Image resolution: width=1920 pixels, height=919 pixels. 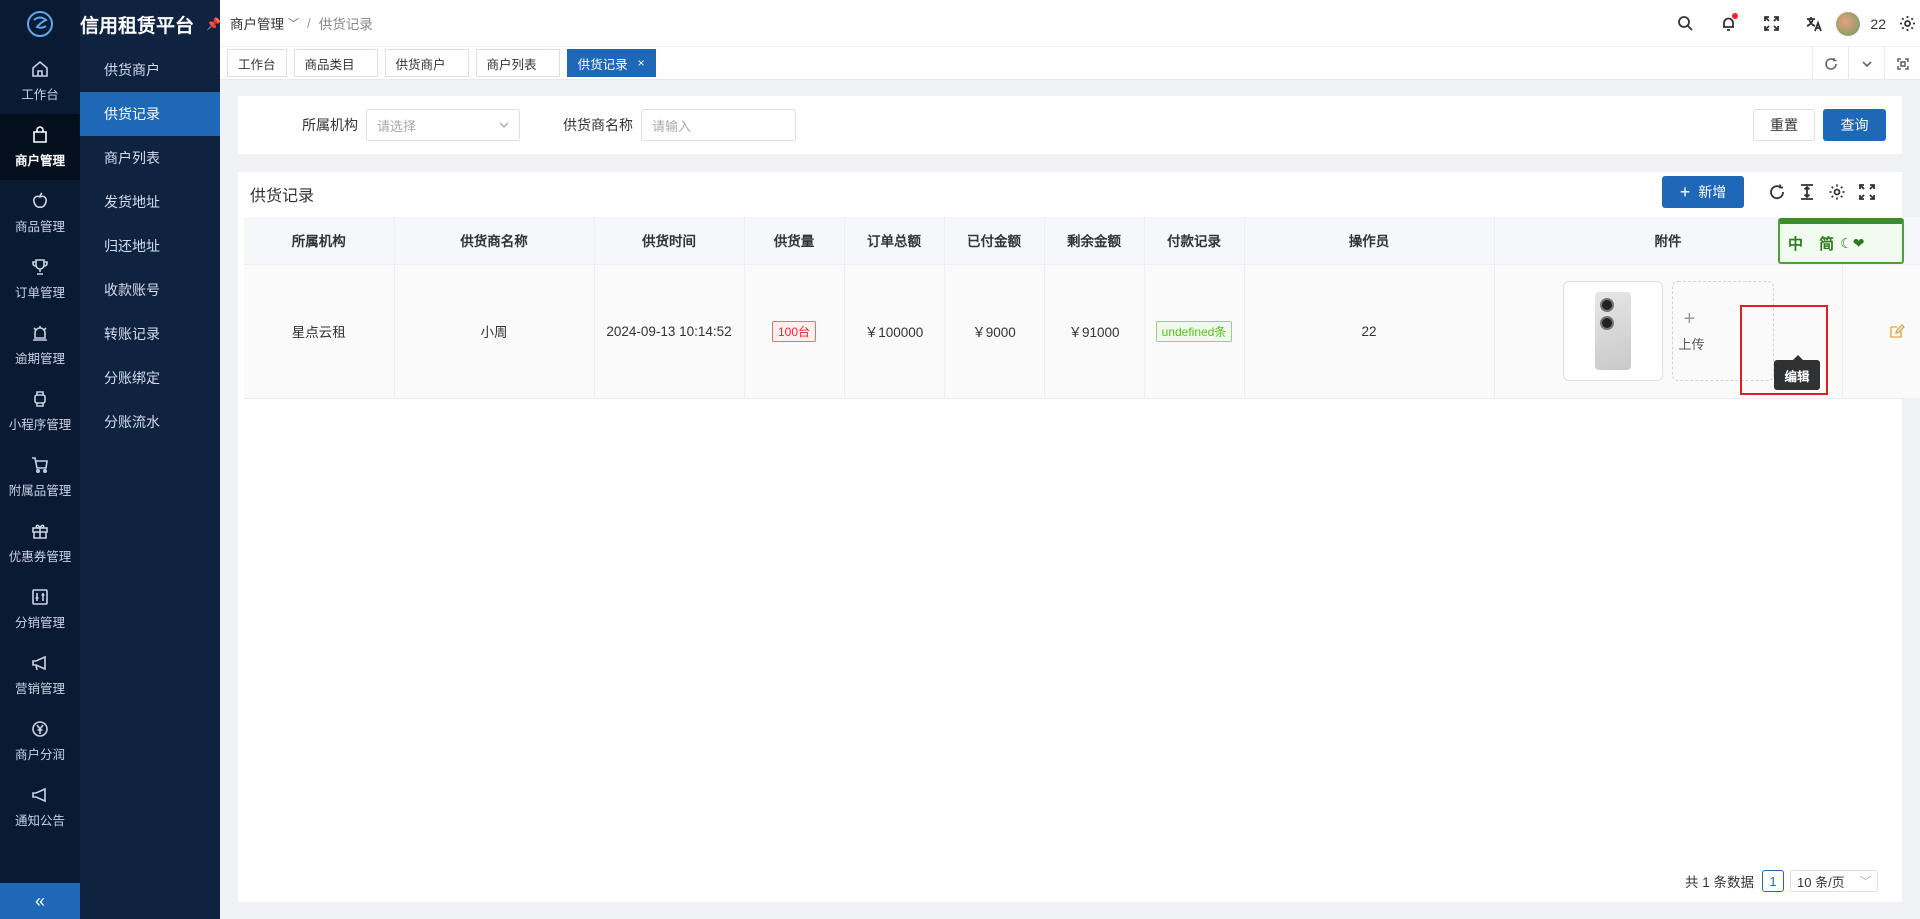 I want to click on cell-operator: 22, so click(x=1369, y=331).